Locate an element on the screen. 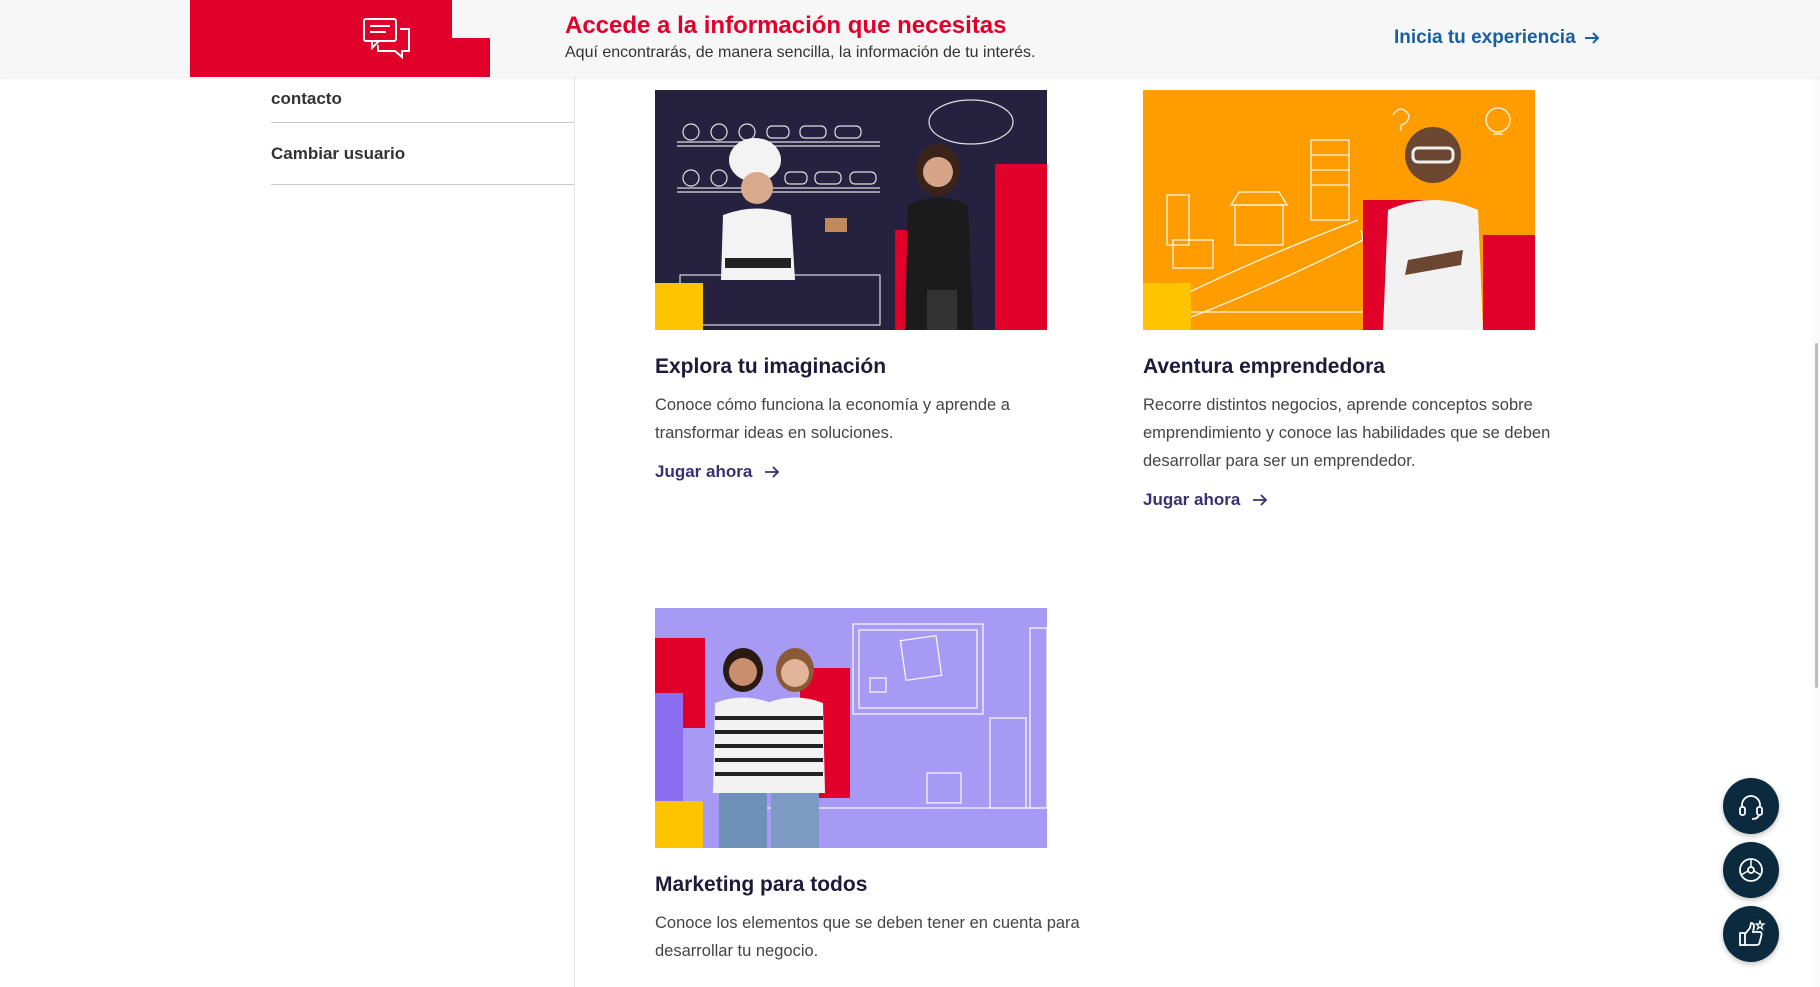  headset-icon is located at coordinates (1751, 807).